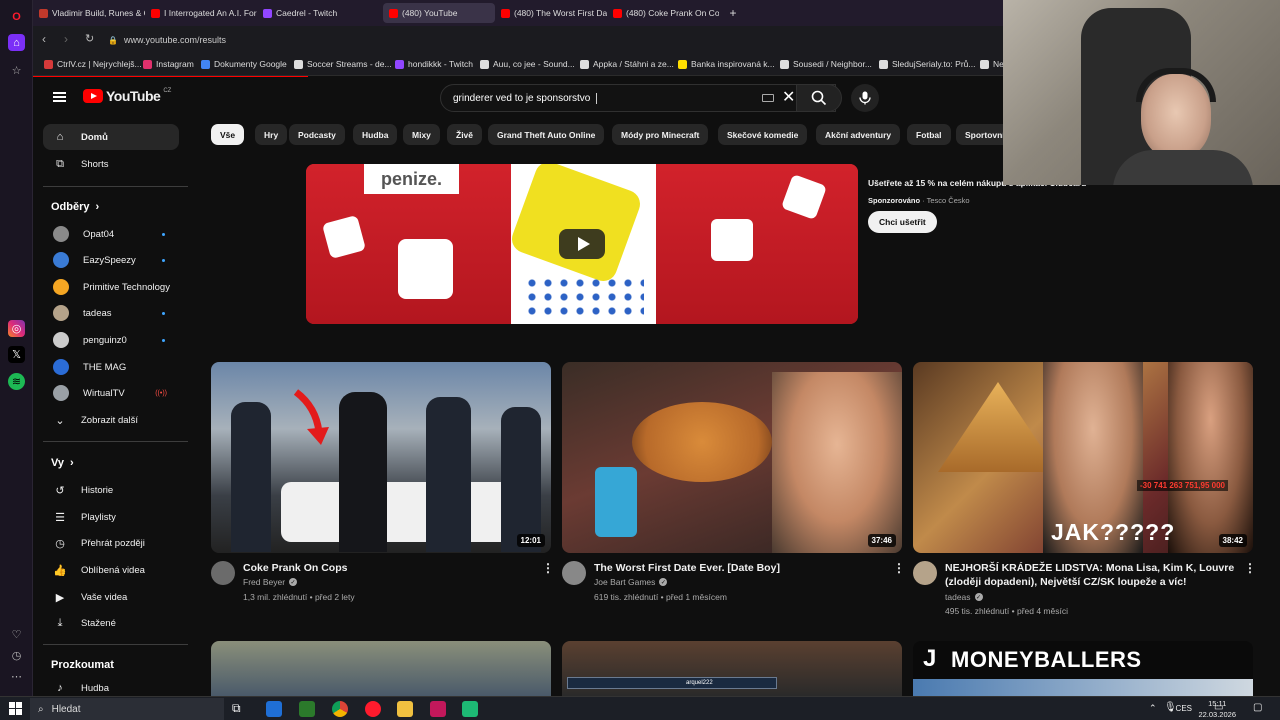  I want to click on sidebar-sub-the-mag: THE MAG, so click(111, 367).